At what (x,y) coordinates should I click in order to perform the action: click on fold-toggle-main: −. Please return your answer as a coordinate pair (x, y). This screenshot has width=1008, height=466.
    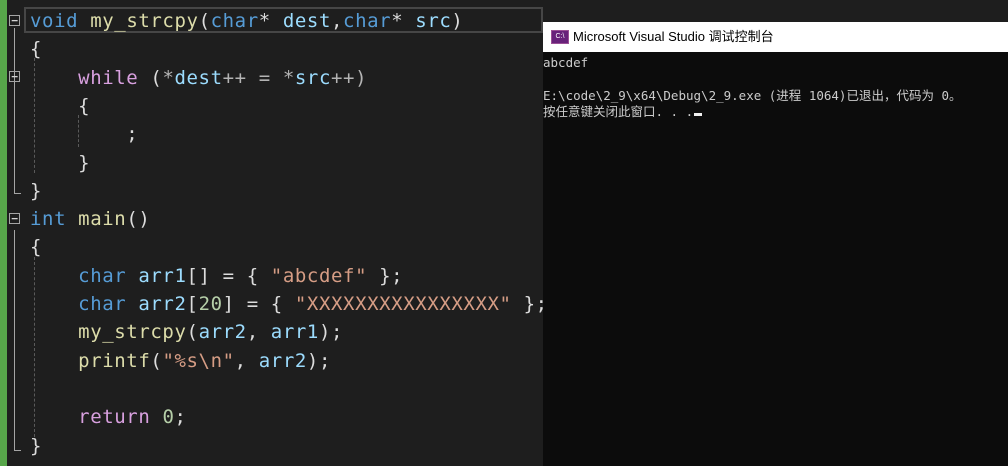
    Looking at the image, I should click on (14, 218).